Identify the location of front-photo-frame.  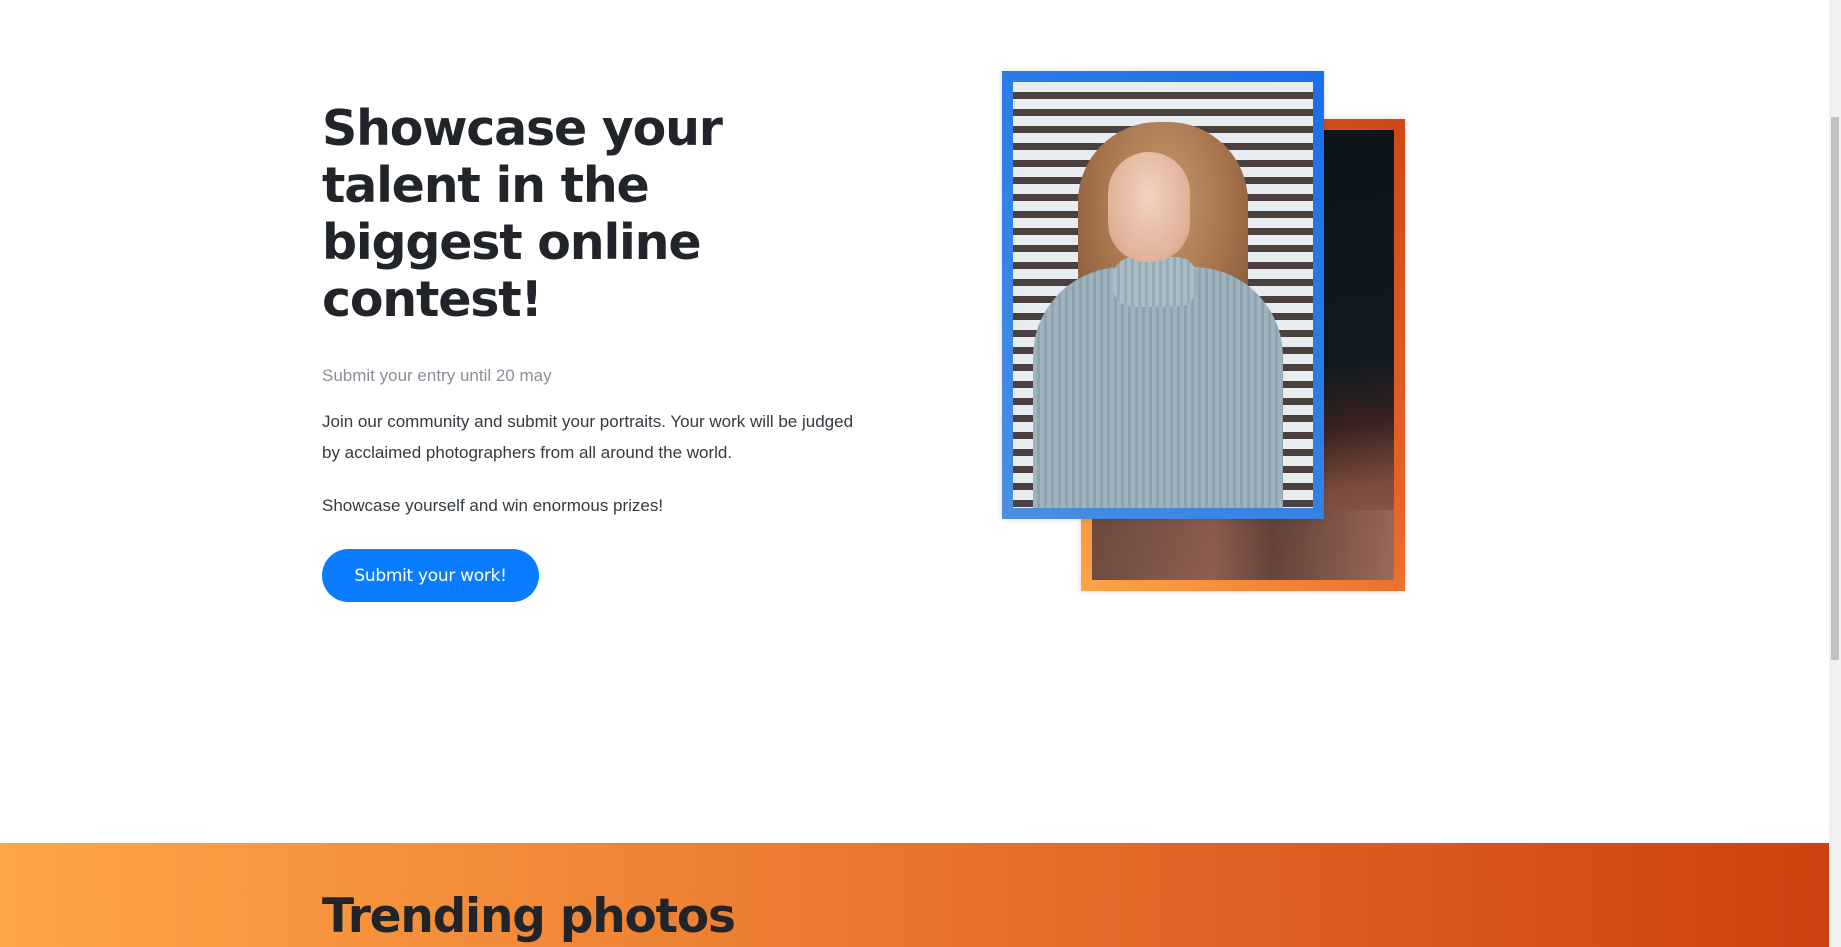
(1163, 295).